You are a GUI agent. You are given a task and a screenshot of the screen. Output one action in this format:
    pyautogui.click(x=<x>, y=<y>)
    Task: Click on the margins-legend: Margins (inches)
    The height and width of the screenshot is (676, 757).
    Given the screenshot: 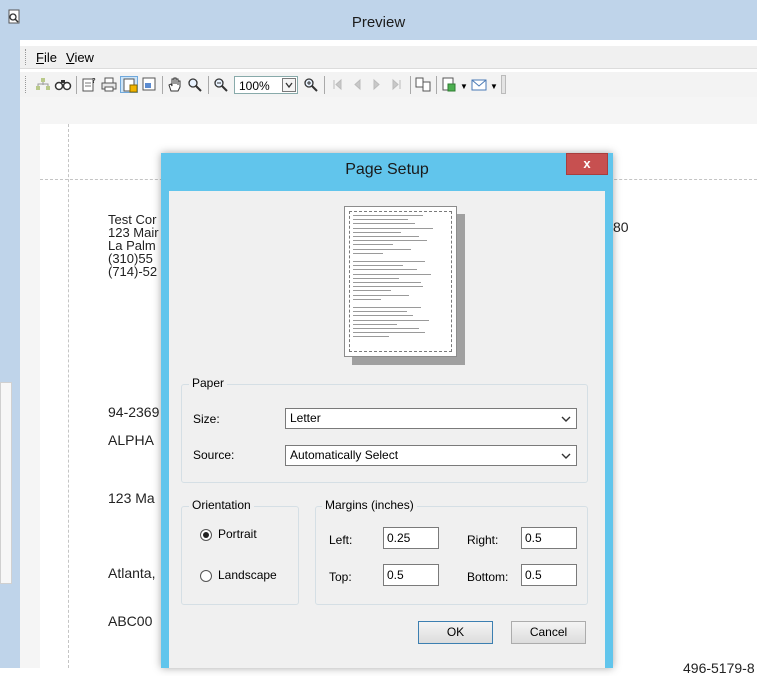 What is the action you would take?
    pyautogui.click(x=369, y=505)
    